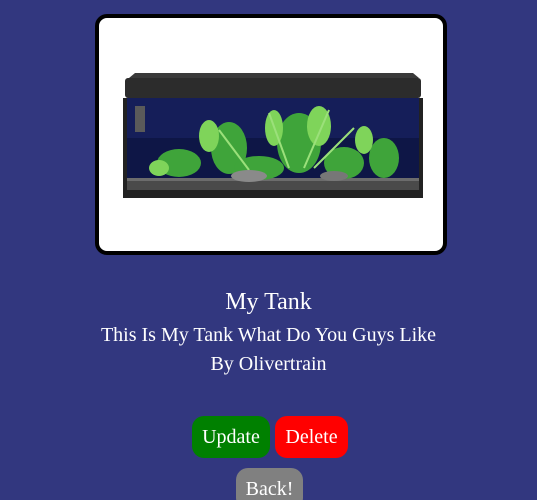 This screenshot has width=537, height=500. What do you see at coordinates (231, 437) in the screenshot?
I see `update-button: Update` at bounding box center [231, 437].